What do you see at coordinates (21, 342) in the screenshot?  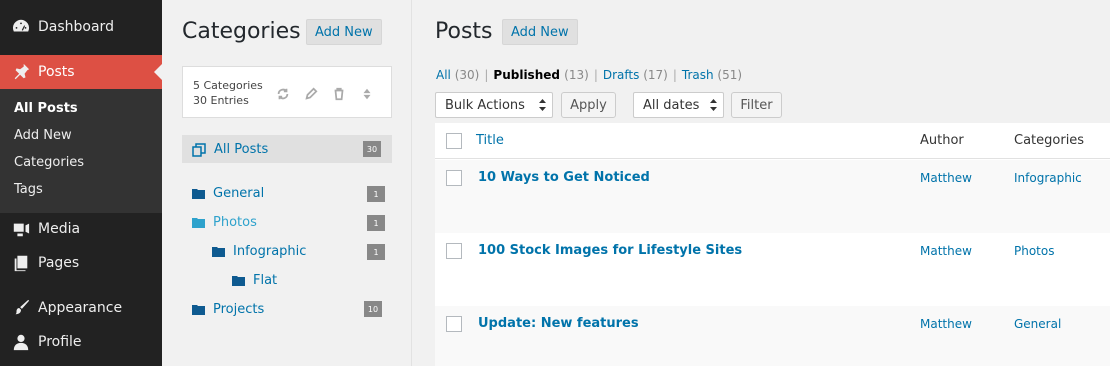 I see `user-icon` at bounding box center [21, 342].